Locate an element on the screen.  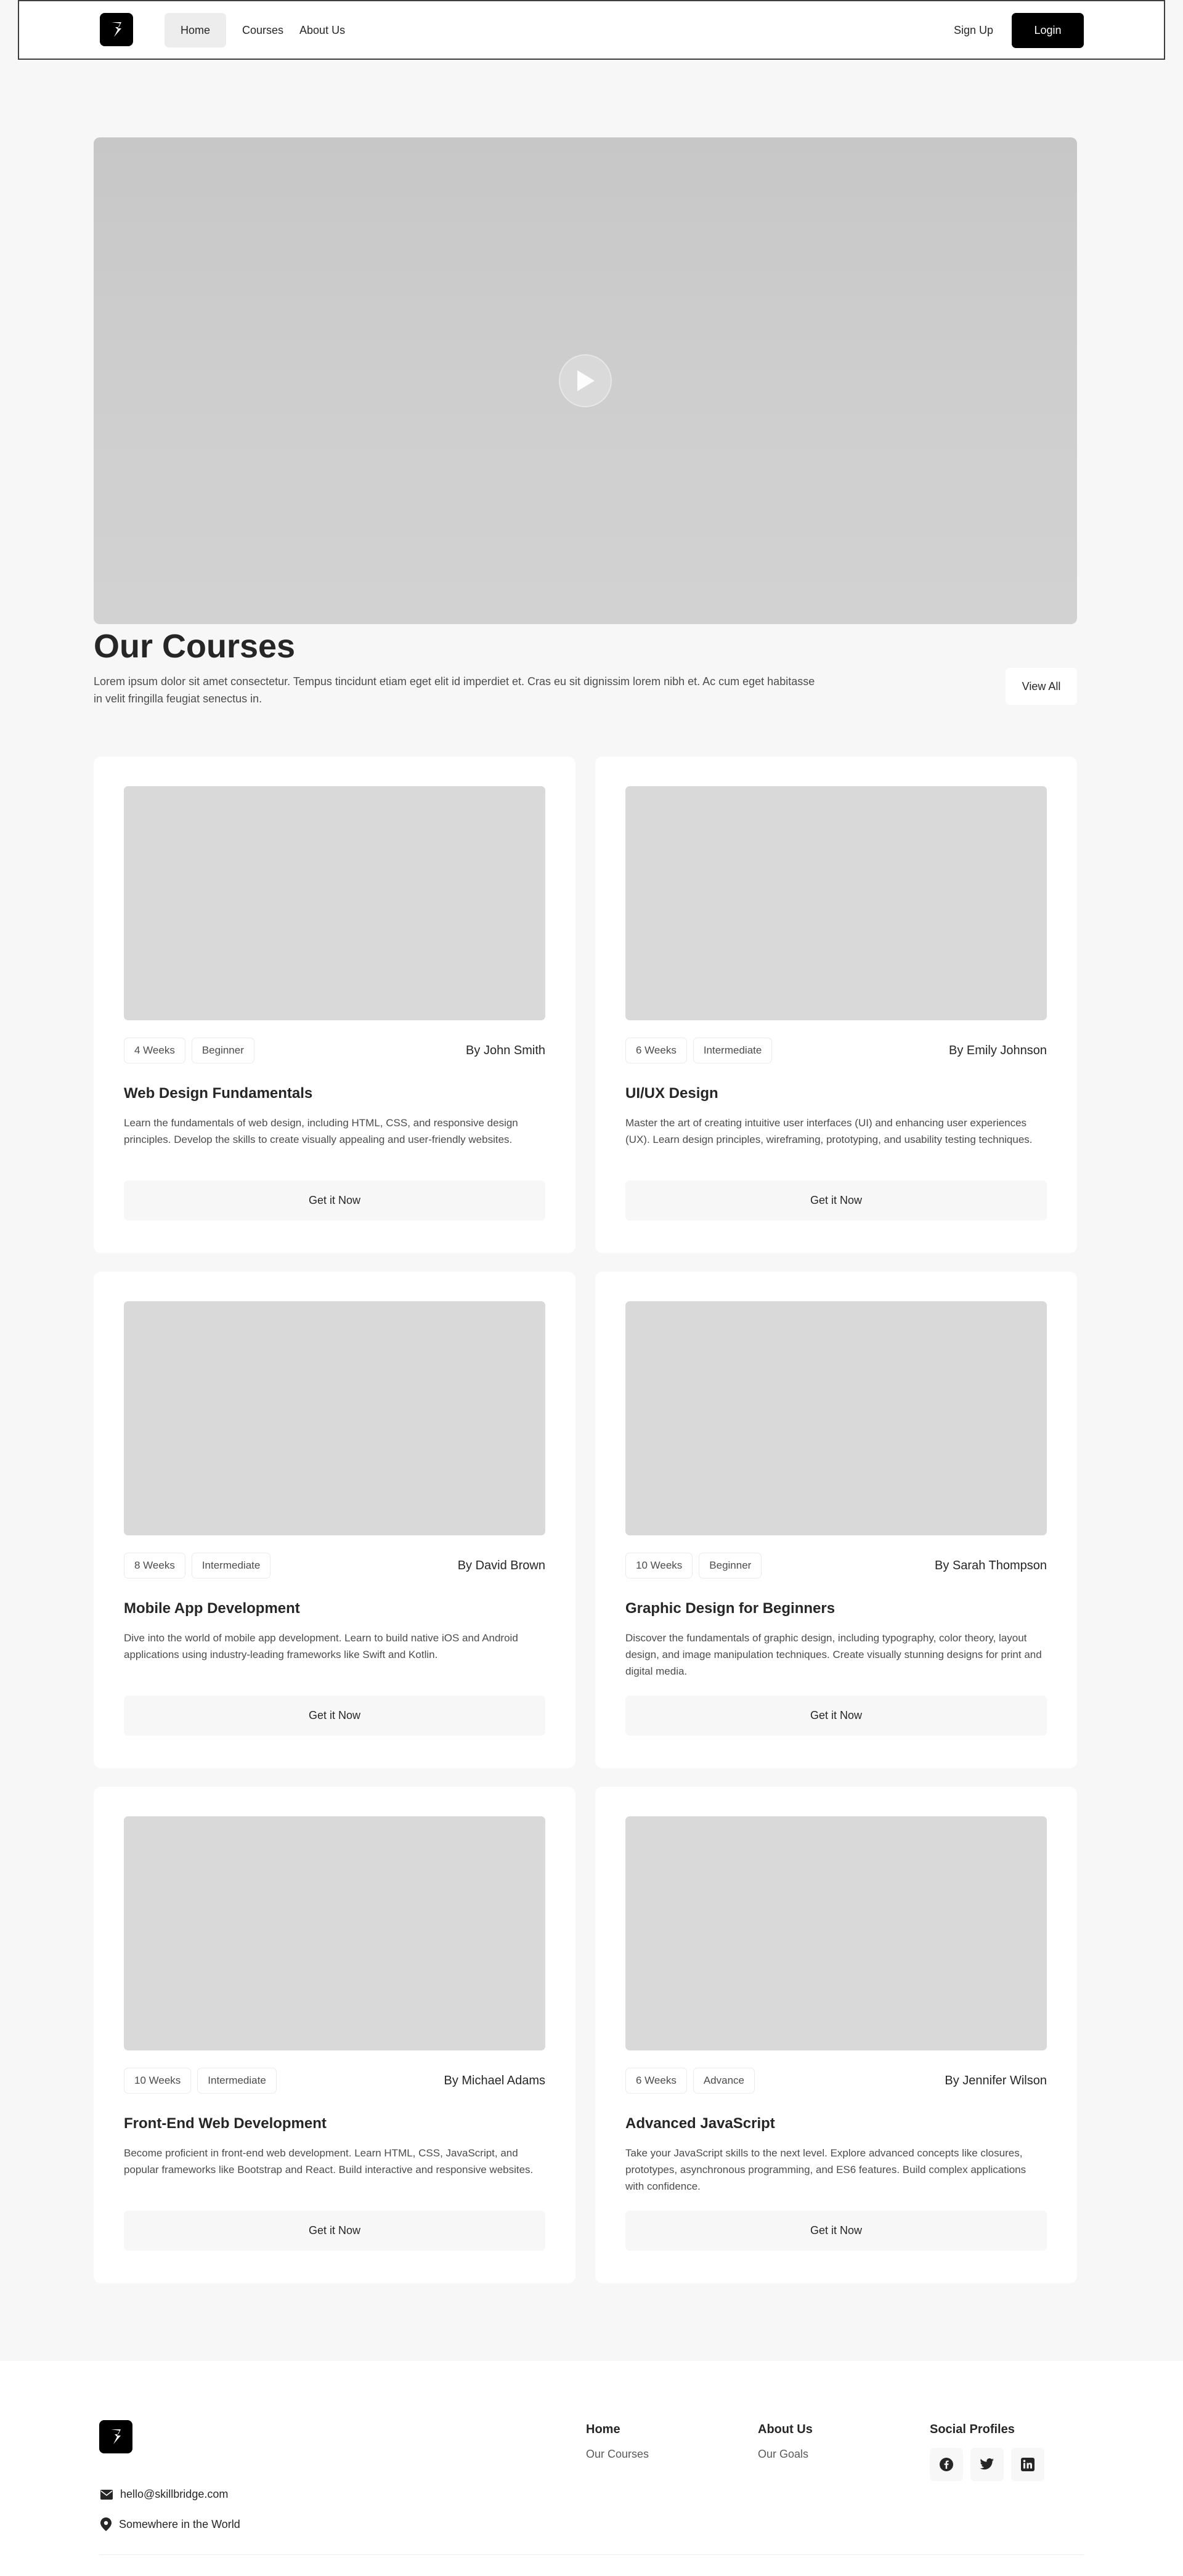
nav-courses: Courses is located at coordinates (262, 30).